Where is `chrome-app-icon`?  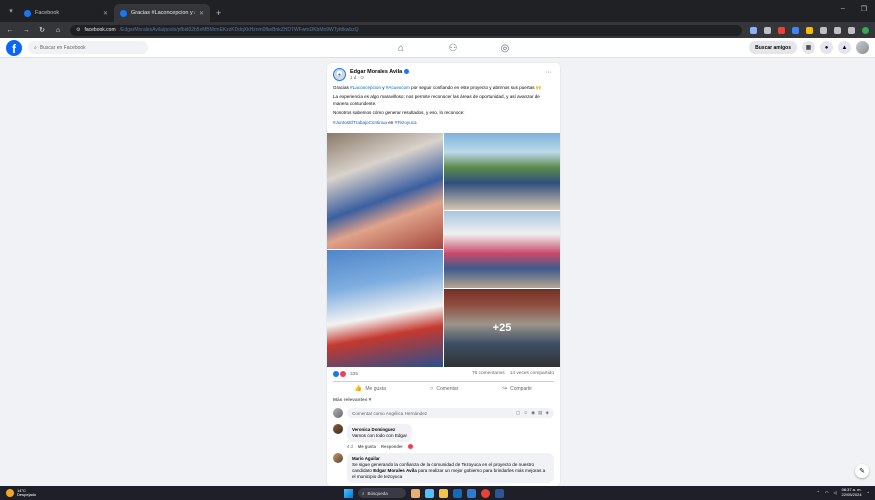 chrome-app-icon is located at coordinates (485, 493).